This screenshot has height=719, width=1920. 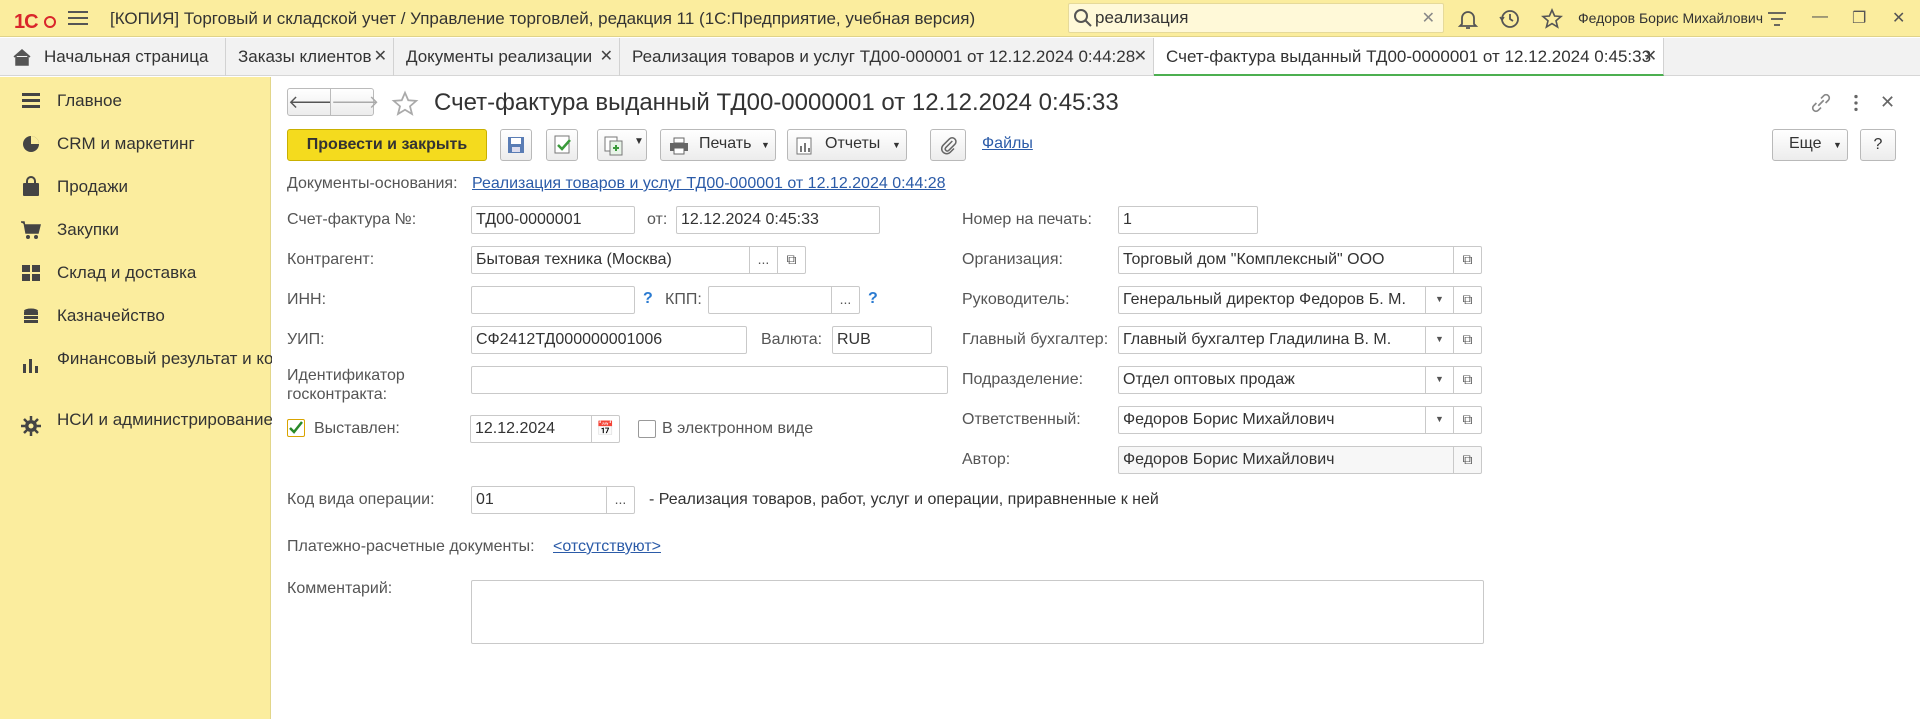 I want to click on invoice-no-field: ТД00-0000001, so click(x=553, y=220).